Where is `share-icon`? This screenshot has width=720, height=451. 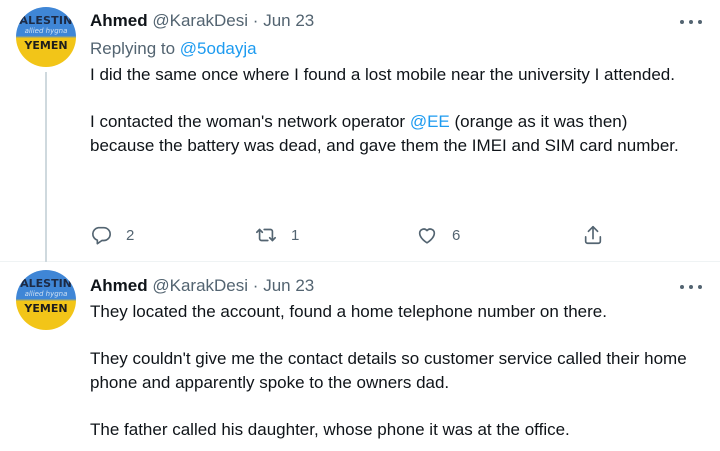
share-icon is located at coordinates (593, 235).